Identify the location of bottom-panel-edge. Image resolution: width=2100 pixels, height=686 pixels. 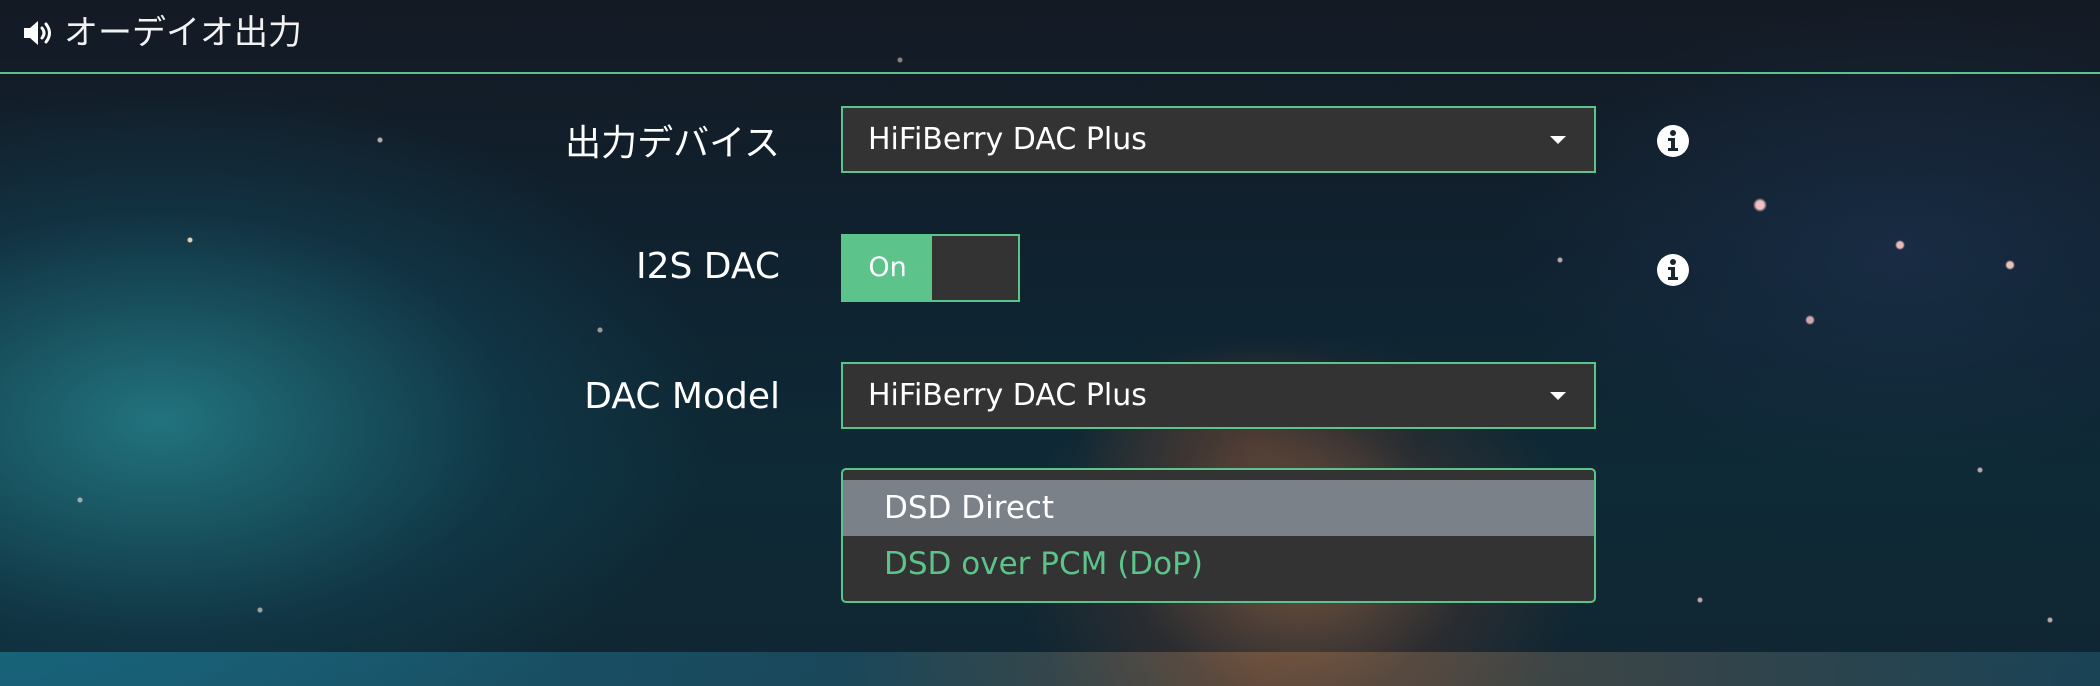
(1050, 669).